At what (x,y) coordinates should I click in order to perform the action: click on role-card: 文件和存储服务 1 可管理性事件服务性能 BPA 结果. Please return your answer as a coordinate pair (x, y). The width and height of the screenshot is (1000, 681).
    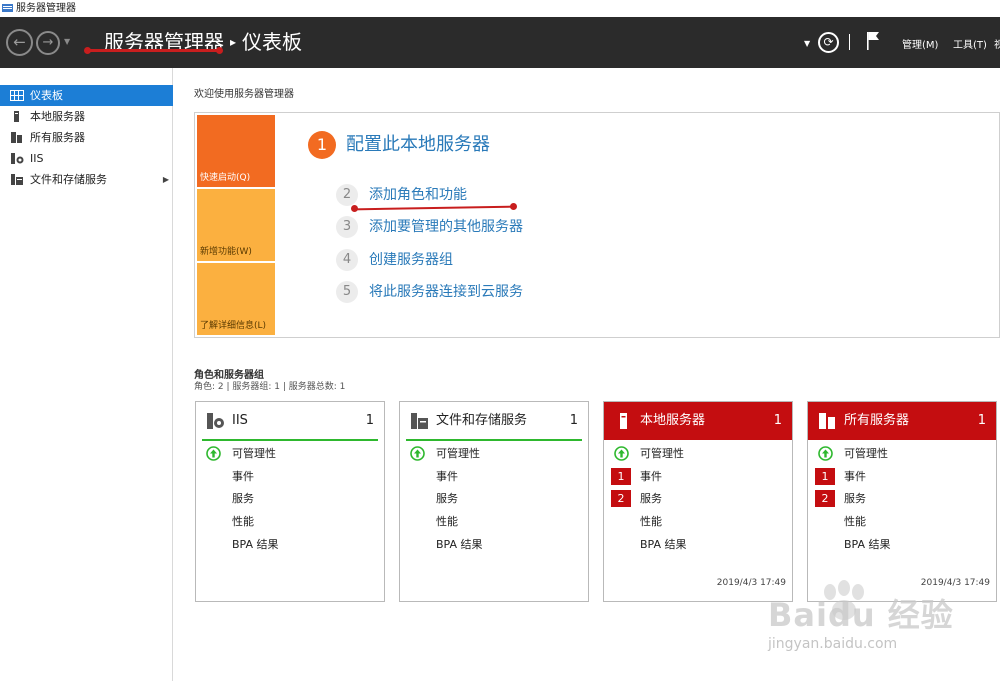
    Looking at the image, I should click on (494, 501).